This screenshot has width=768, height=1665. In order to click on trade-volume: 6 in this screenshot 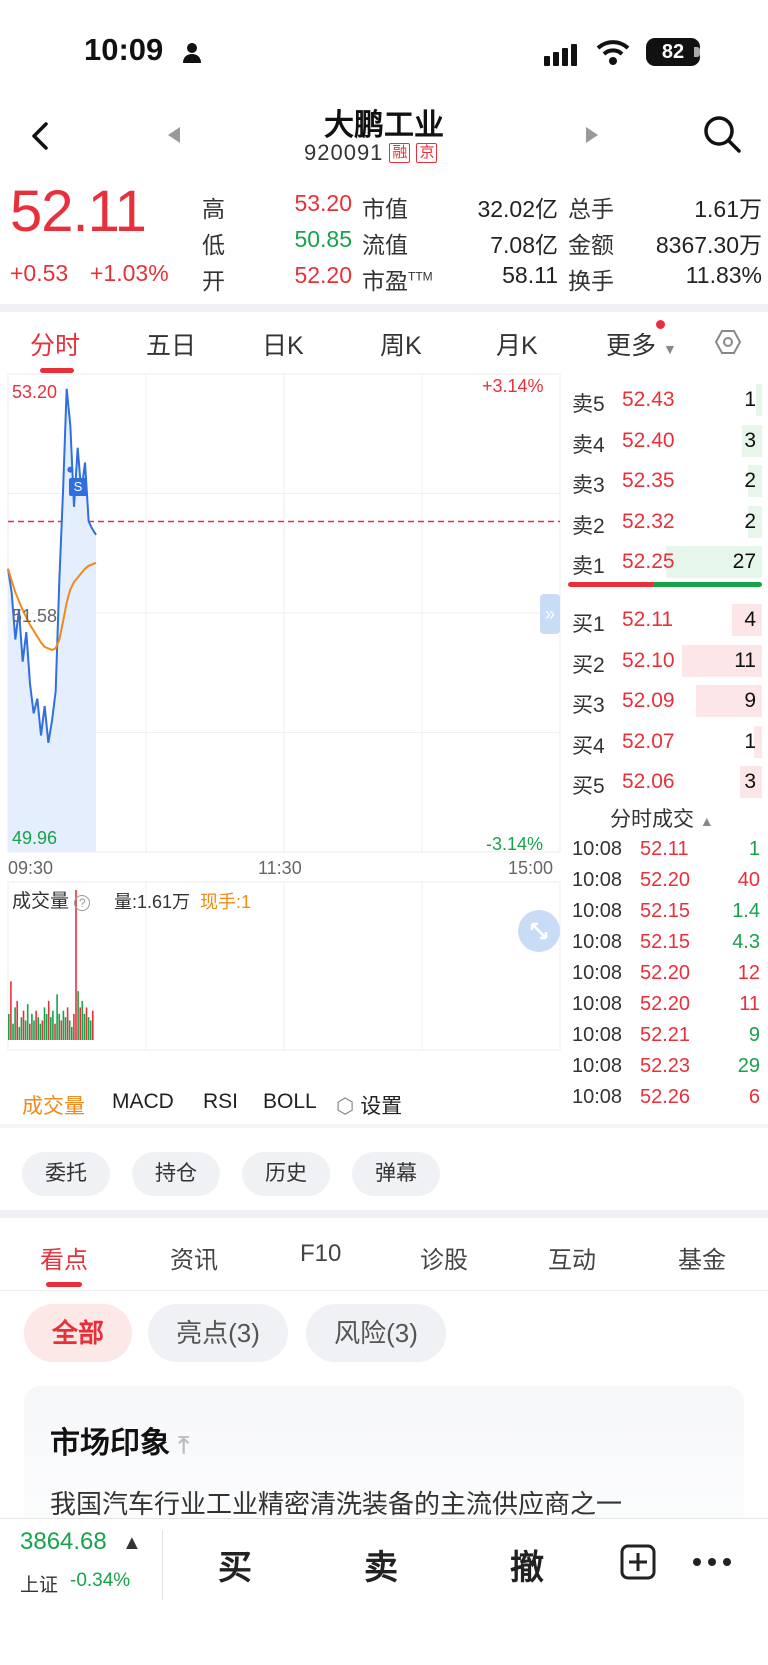, I will do `click(754, 1097)`.